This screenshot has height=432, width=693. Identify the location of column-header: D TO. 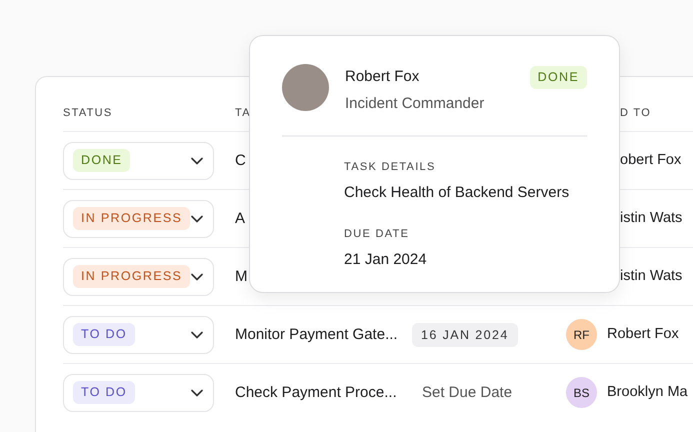
(635, 113).